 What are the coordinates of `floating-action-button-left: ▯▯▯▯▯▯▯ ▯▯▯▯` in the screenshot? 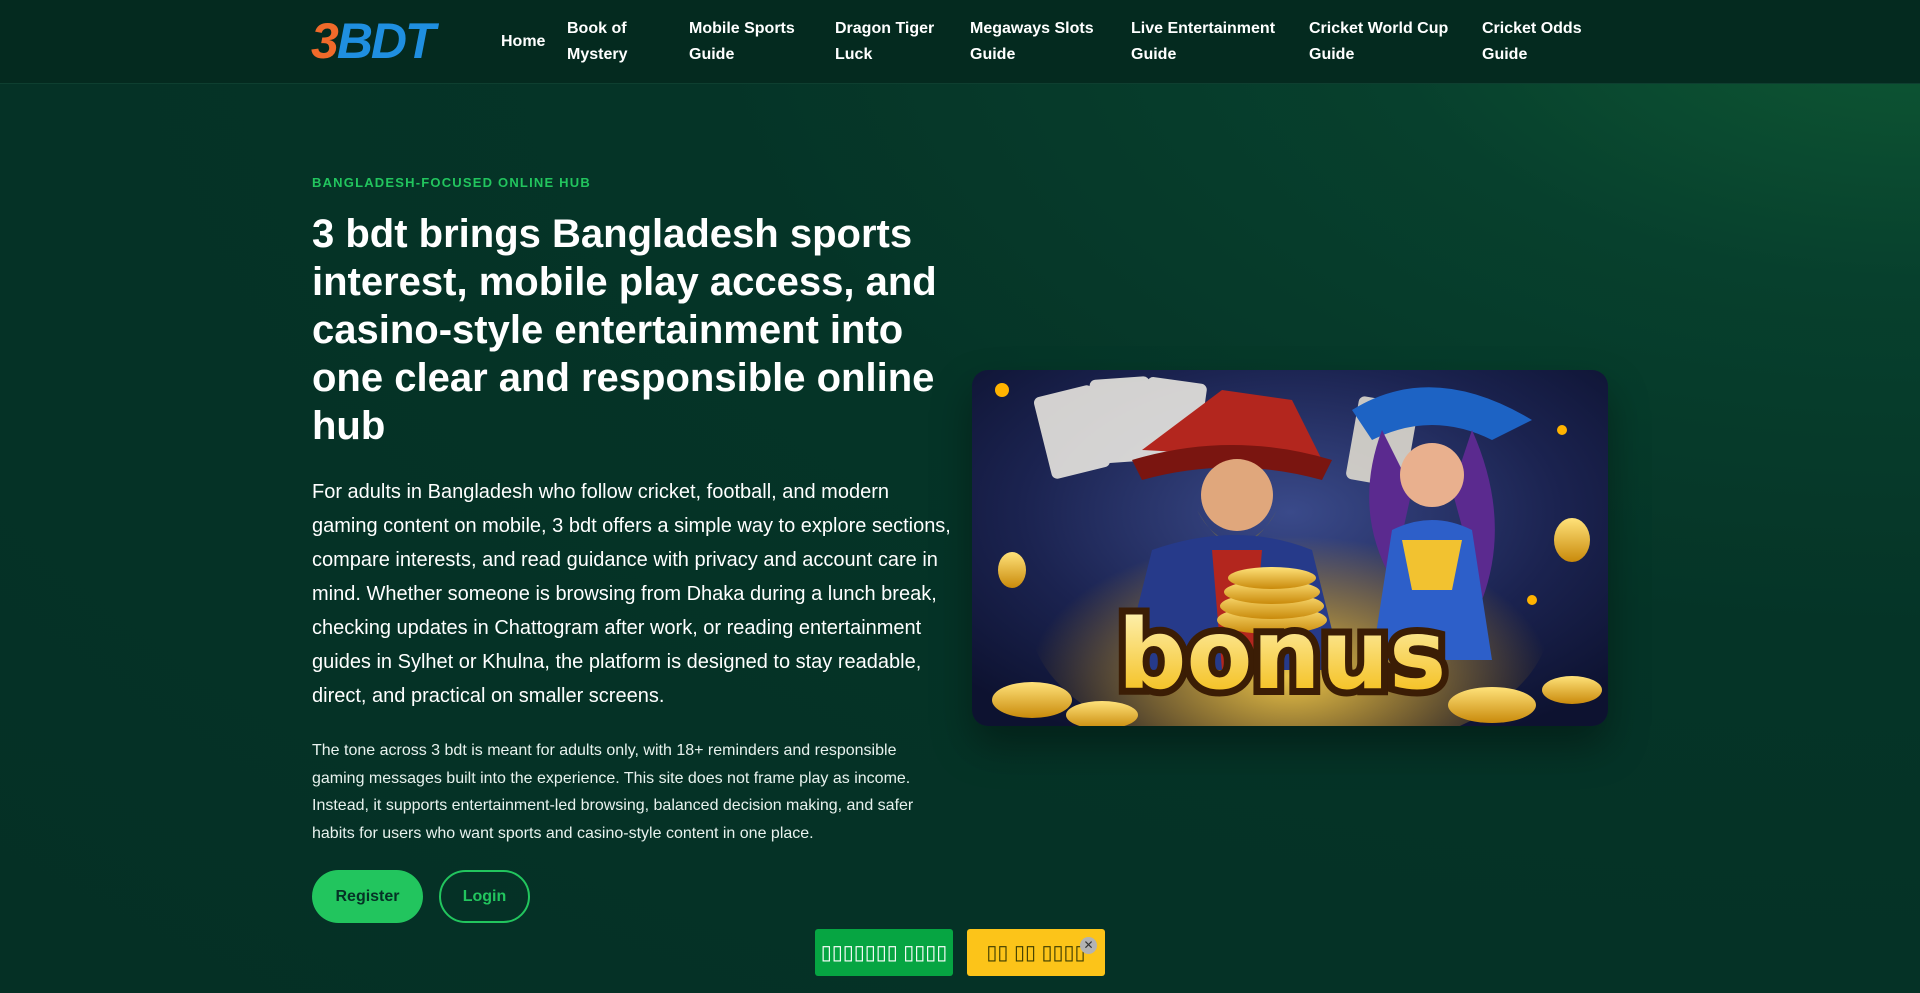 It's located at (884, 952).